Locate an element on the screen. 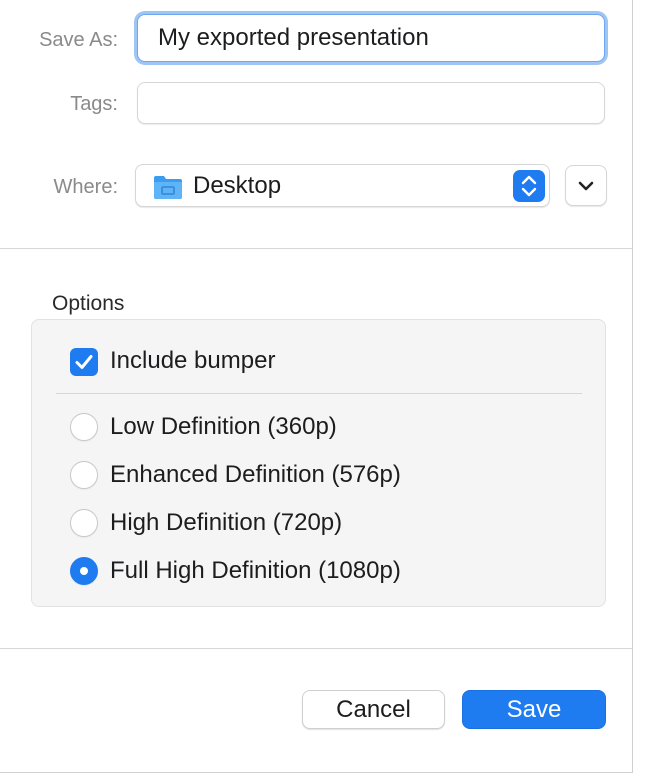  save-as-label: Save As: is located at coordinates (78, 40).